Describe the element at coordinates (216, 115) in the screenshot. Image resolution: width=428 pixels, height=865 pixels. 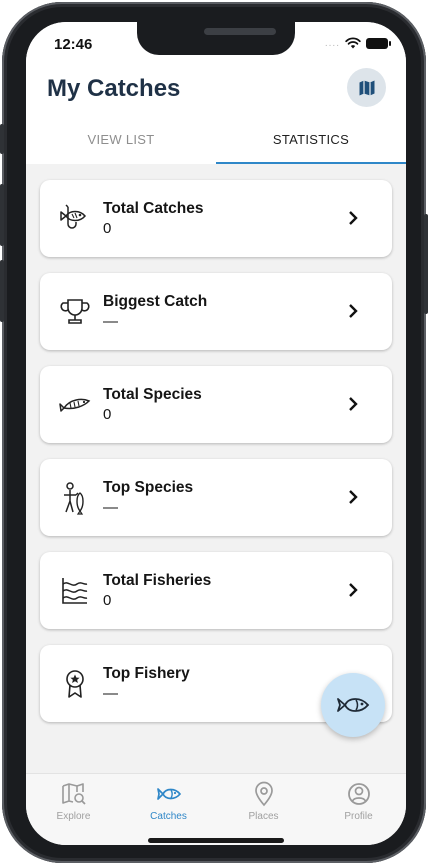
I see `app-header: My Catches VIEW LIST STATISTICS` at that location.